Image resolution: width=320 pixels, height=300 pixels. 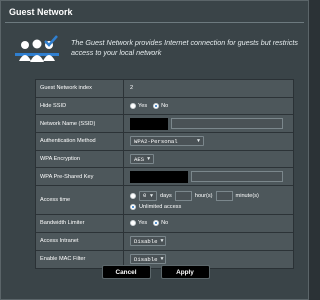 What do you see at coordinates (133, 206) in the screenshot?
I see `unlimited-access-radio` at bounding box center [133, 206].